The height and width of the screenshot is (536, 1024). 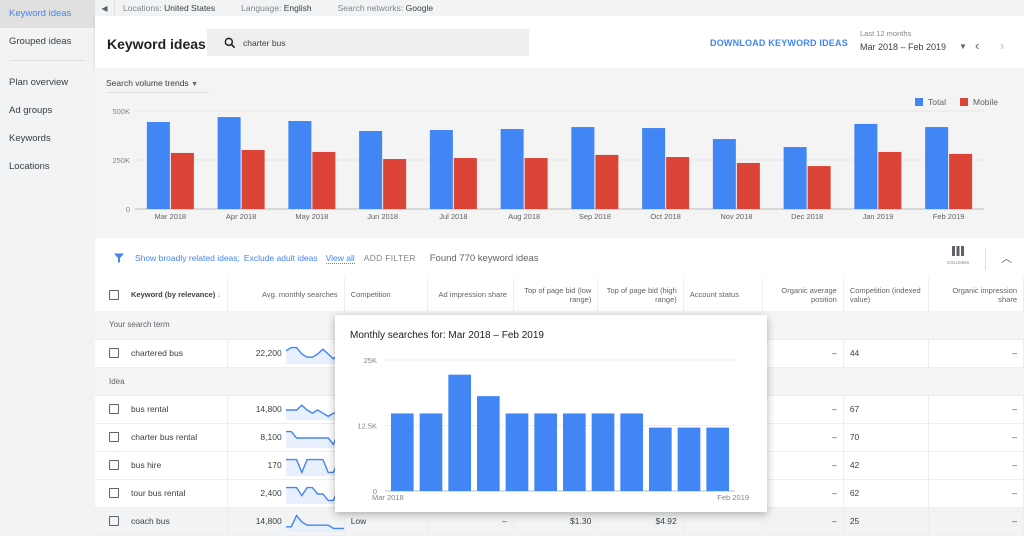 What do you see at coordinates (419, 8) in the screenshot?
I see `networks-value: Google` at bounding box center [419, 8].